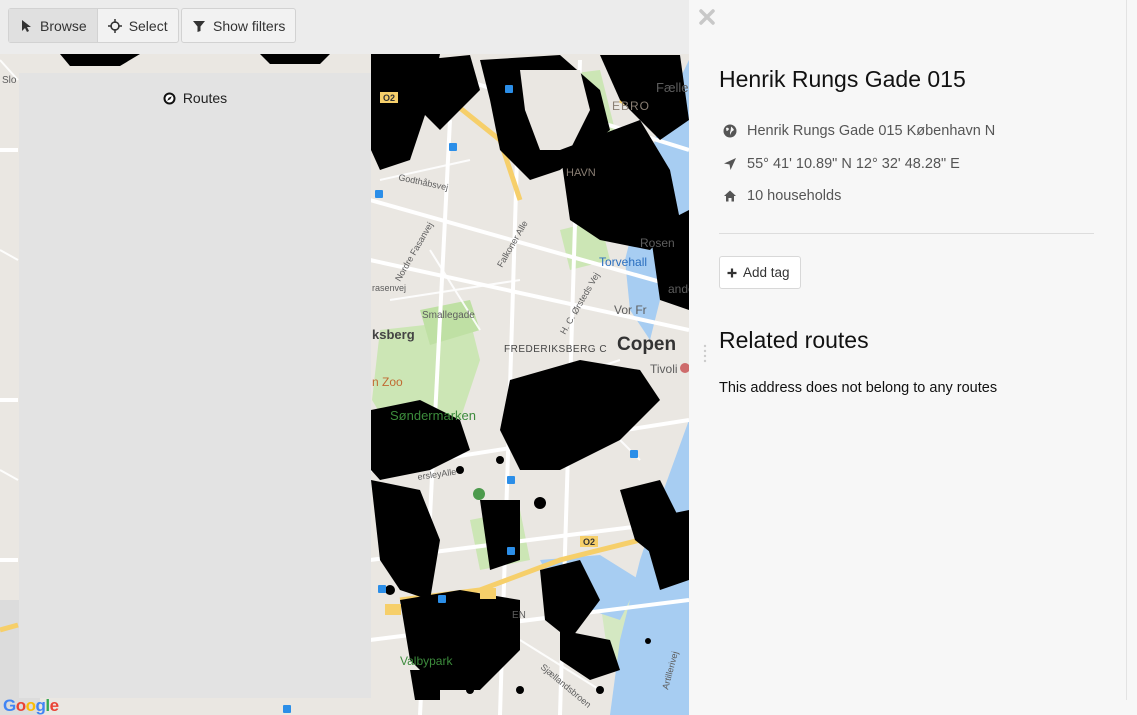 This screenshot has width=1137, height=715. Describe the element at coordinates (678, 289) in the screenshot. I see `map-label-ande: ande` at that location.